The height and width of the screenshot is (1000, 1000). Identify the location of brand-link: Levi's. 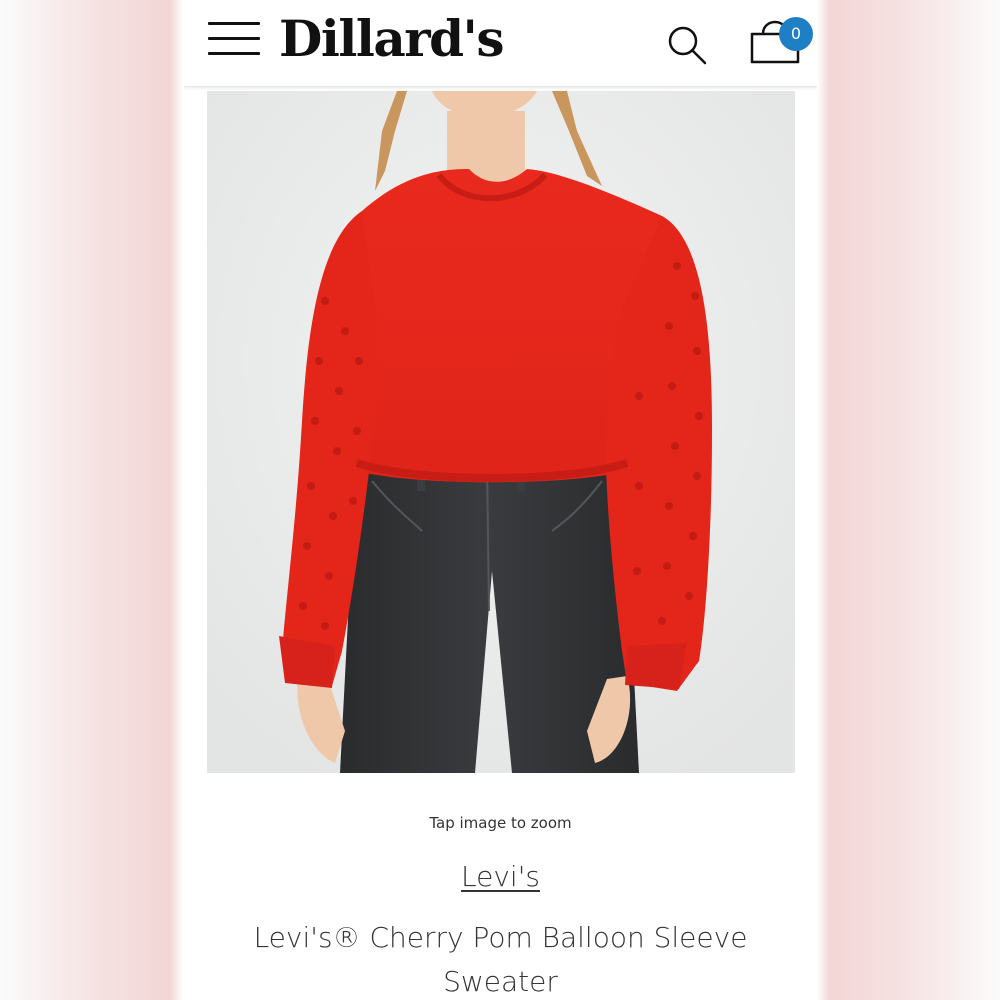
(500, 876).